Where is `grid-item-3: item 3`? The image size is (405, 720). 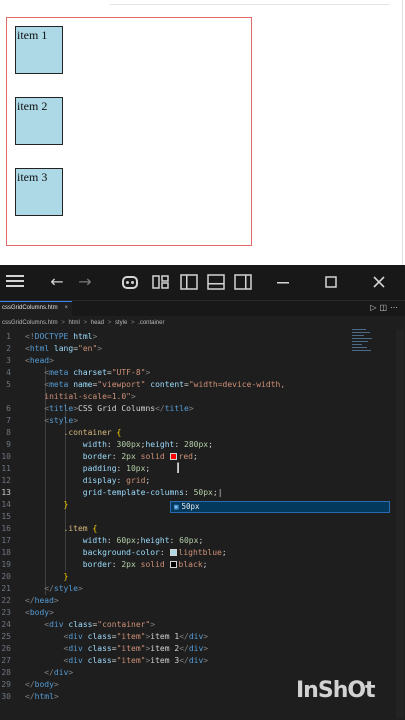 grid-item-3: item 3 is located at coordinates (39, 192).